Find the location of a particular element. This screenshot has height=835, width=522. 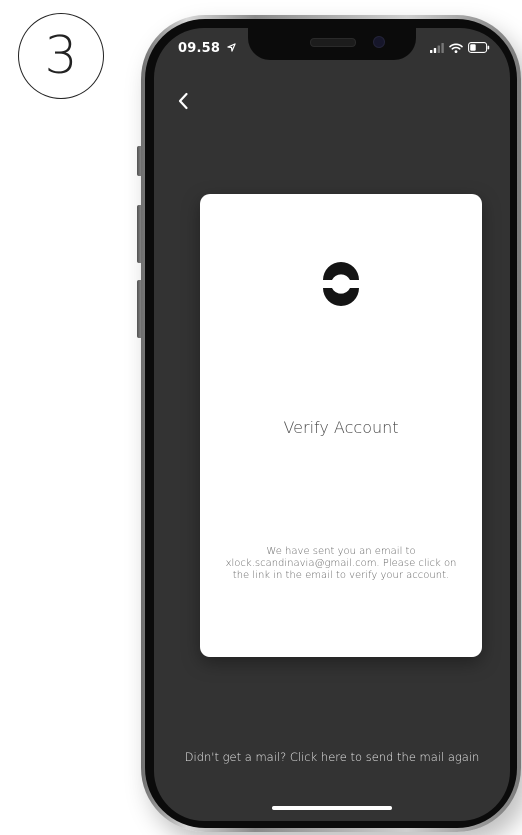

front-camera is located at coordinates (379, 42).